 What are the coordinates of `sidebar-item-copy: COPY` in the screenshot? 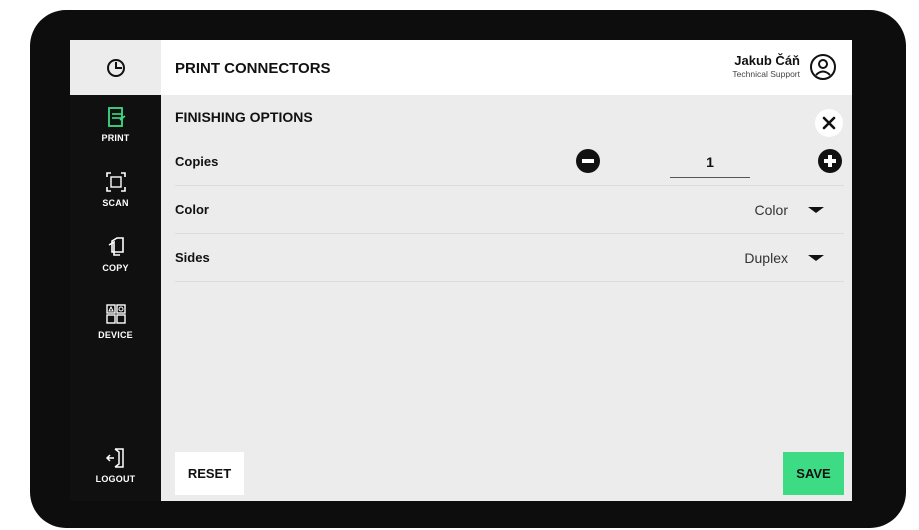 It's located at (115, 254).